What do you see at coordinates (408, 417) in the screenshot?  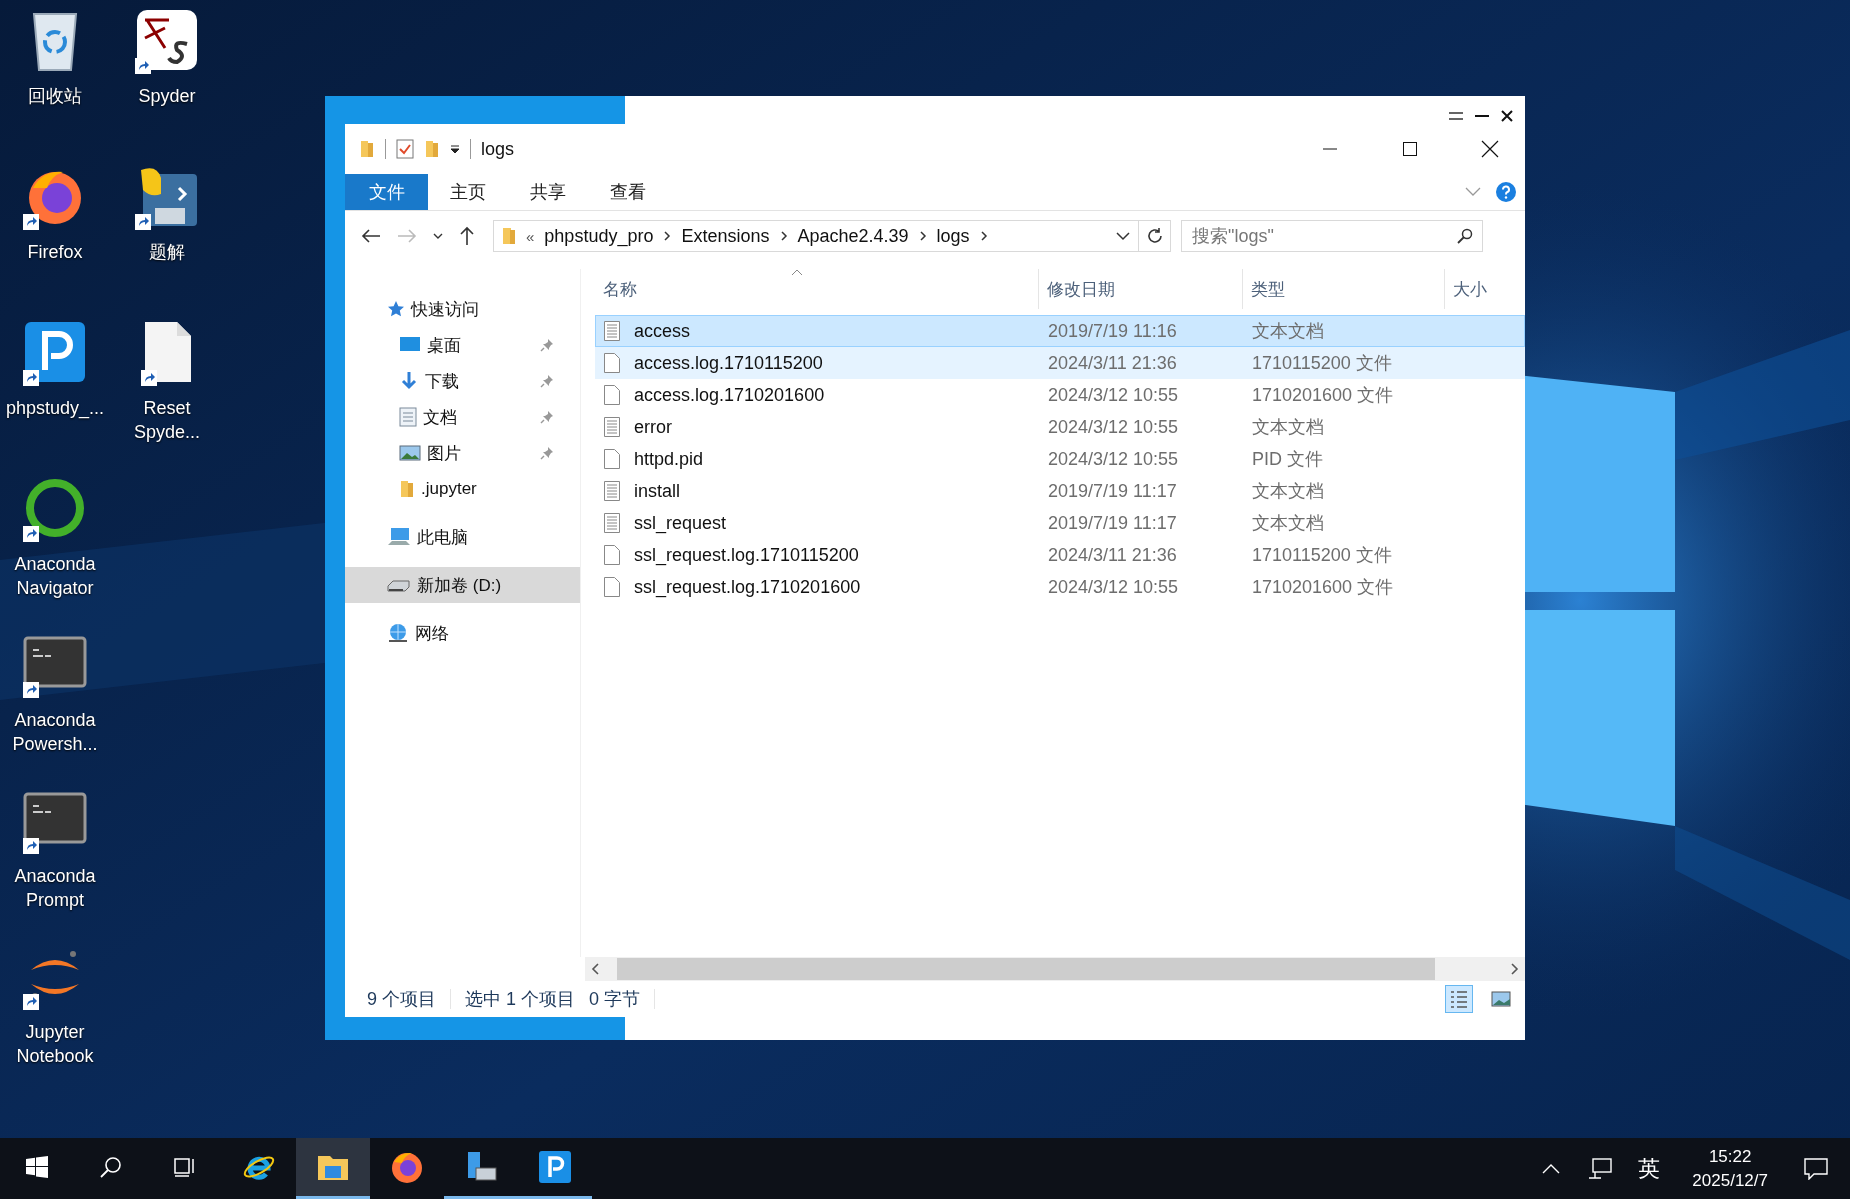 I see `document-icon` at bounding box center [408, 417].